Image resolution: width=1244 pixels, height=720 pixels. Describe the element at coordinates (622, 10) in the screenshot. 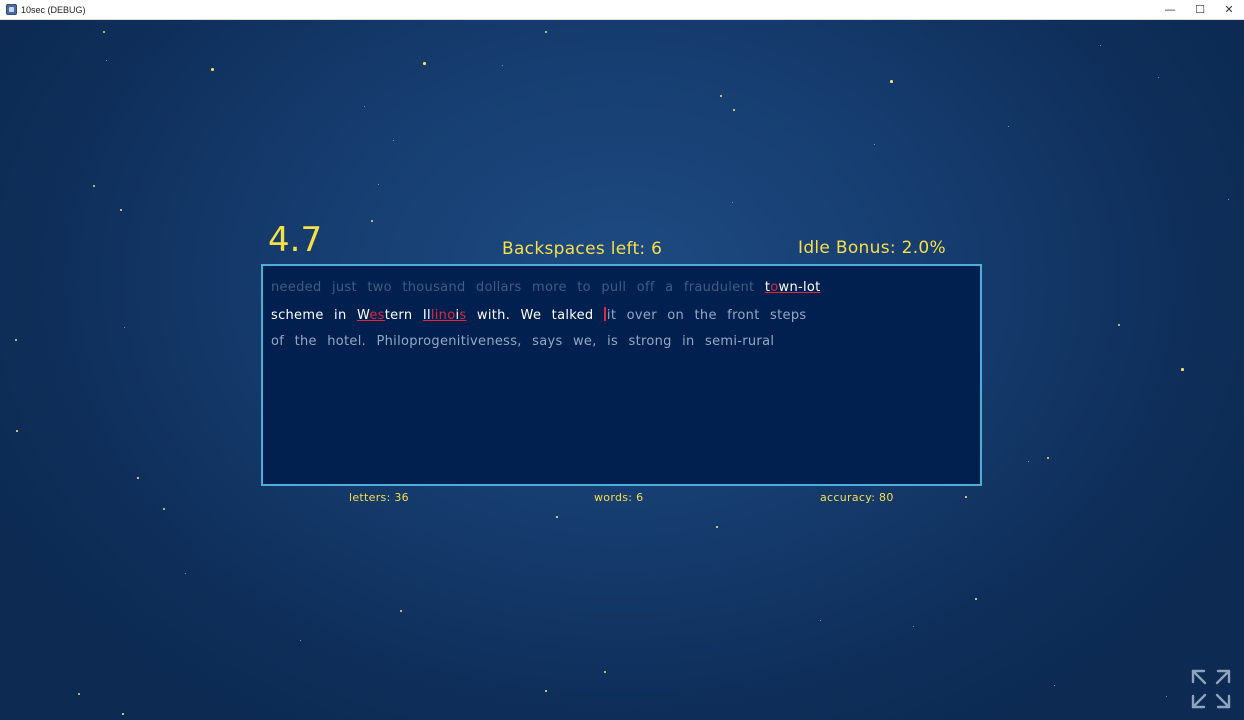

I see `window-titlebar: 10sec (DEBUG) — ☐ ✕` at that location.